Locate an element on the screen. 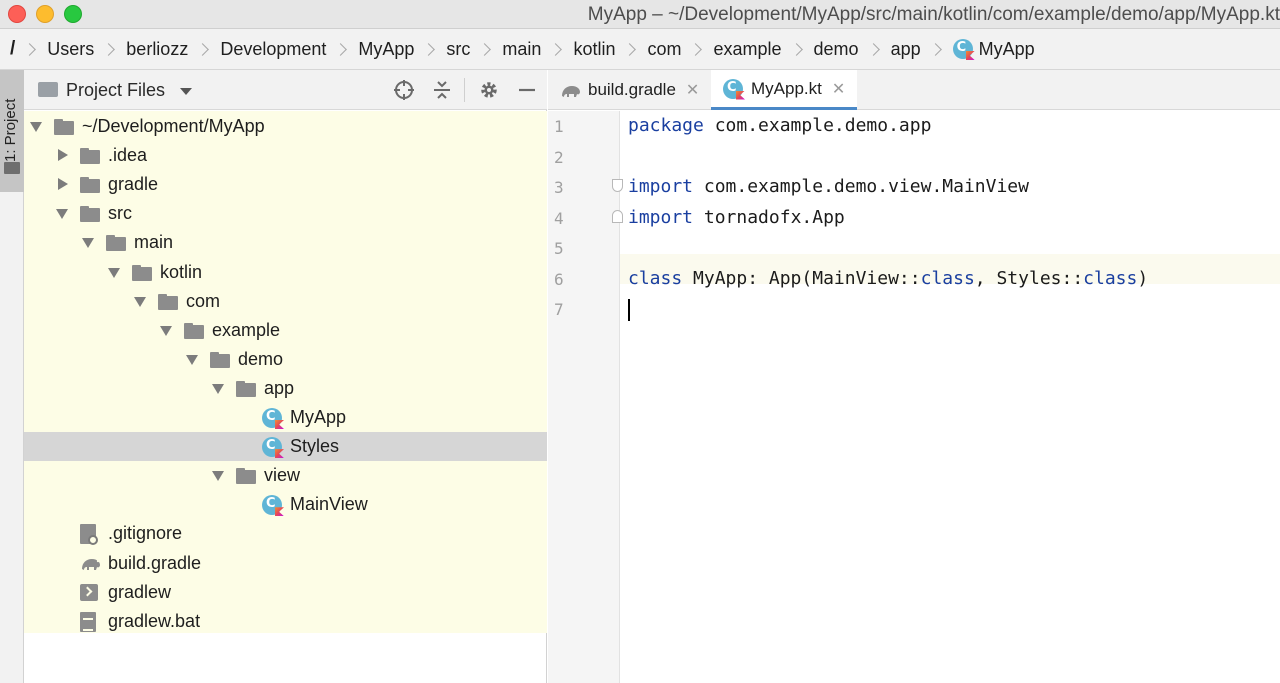  tree-item-label: Styles is located at coordinates (315, 446).